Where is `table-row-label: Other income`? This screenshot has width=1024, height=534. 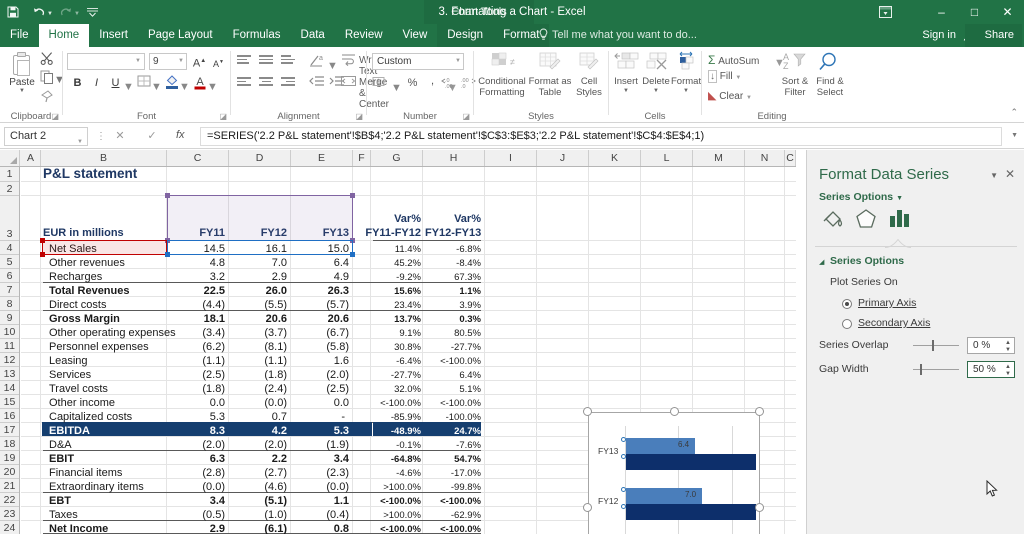 table-row-label: Other income is located at coordinates (82, 403).